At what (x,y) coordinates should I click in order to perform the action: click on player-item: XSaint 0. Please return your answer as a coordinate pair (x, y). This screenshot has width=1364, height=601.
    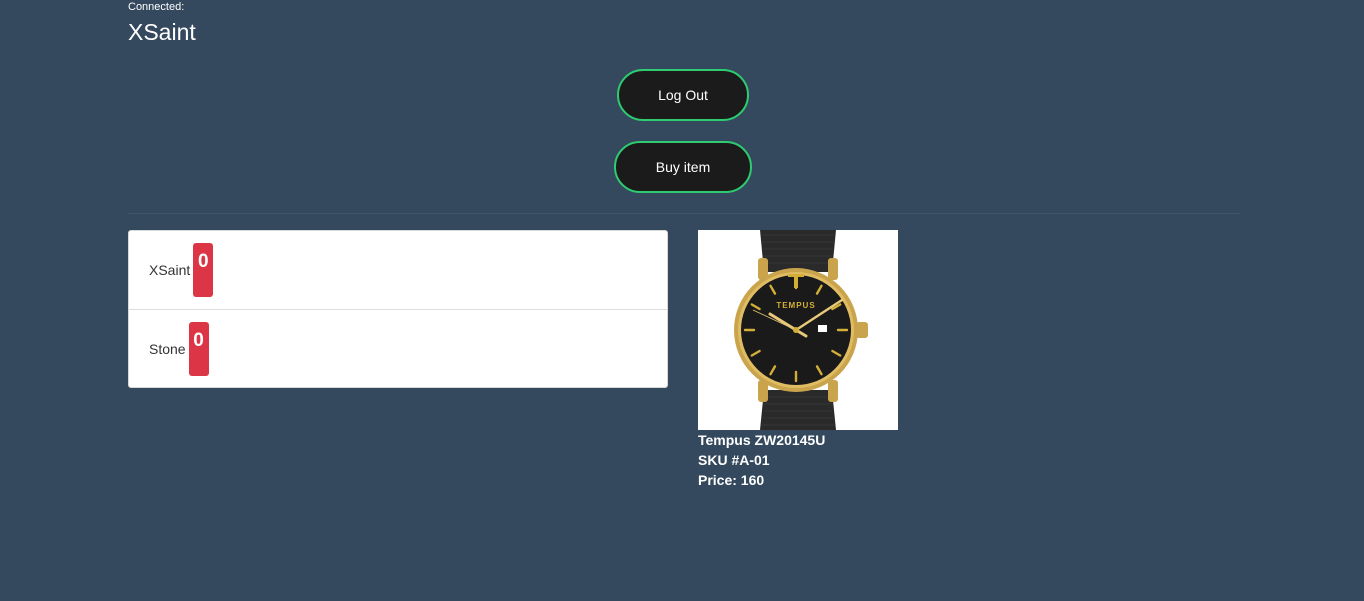
    Looking at the image, I should click on (398, 270).